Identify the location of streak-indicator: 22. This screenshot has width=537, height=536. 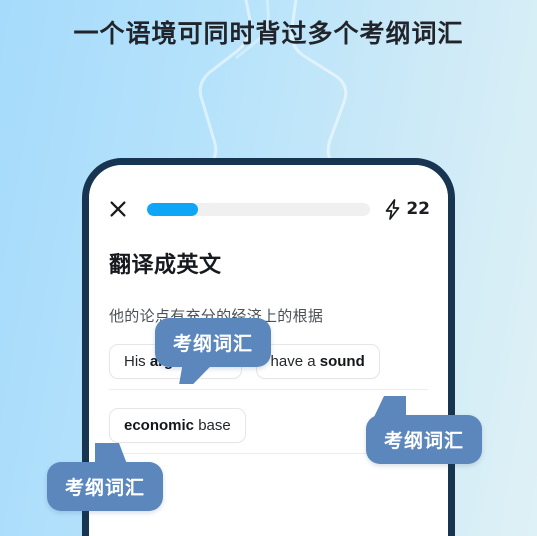
(407, 209).